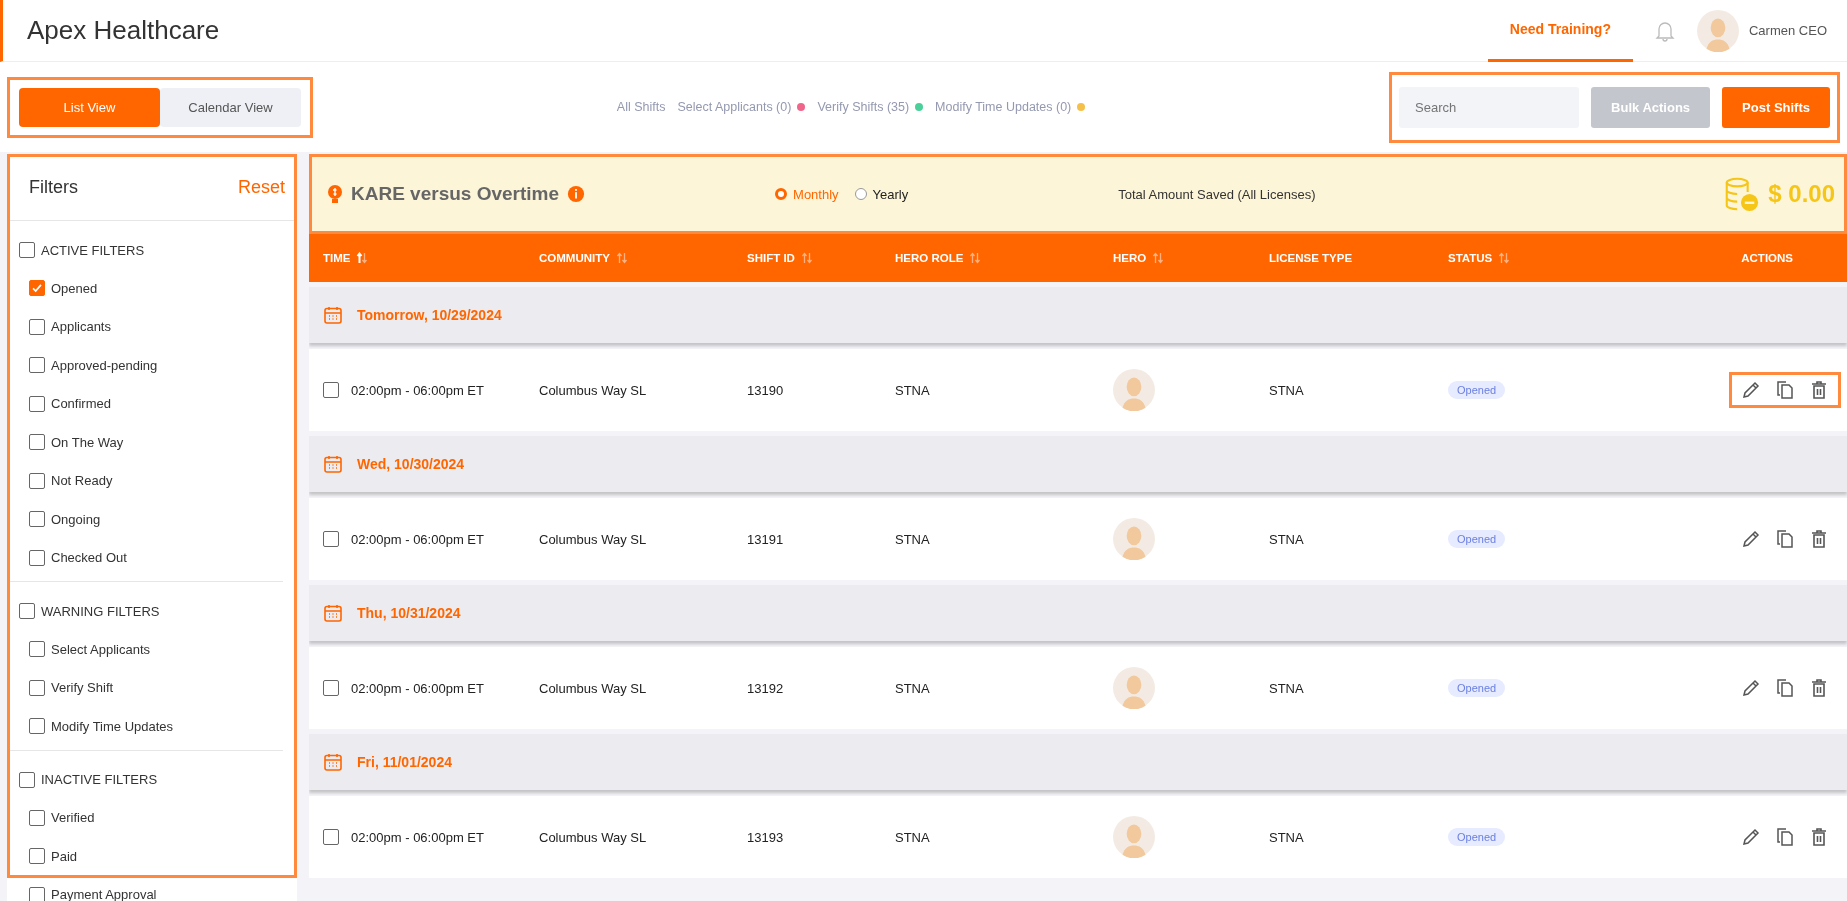 The width and height of the screenshot is (1847, 901). What do you see at coordinates (99, 779) in the screenshot?
I see `filter-group-label: INACTIVE FILTERS` at bounding box center [99, 779].